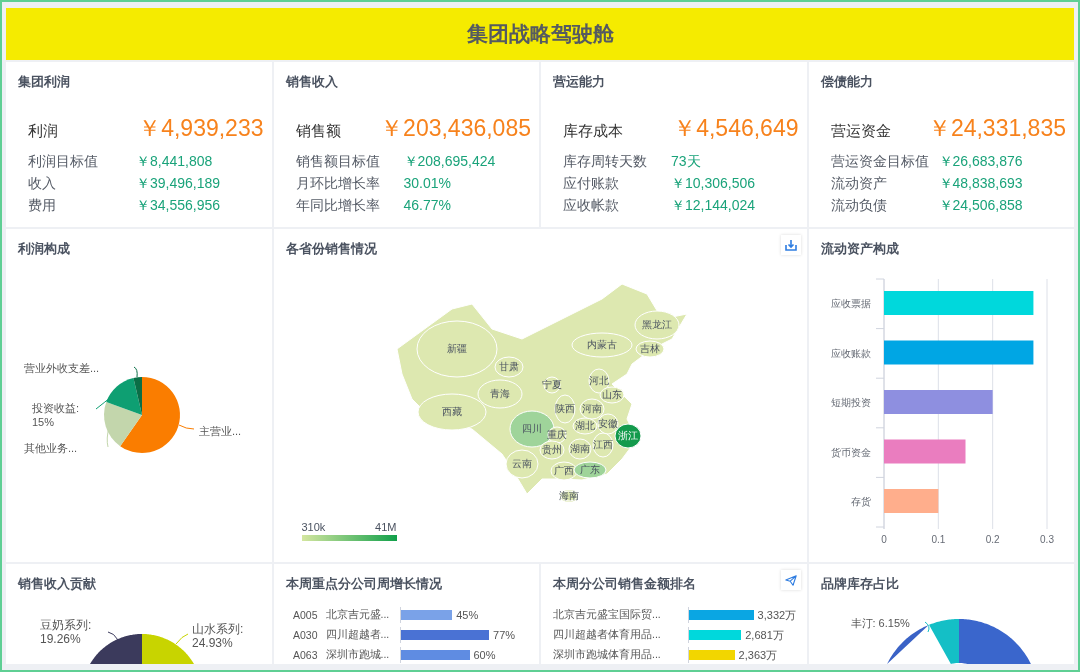 The height and width of the screenshot is (672, 1080). I want to click on axis-label: 货币资金, so click(850, 452).